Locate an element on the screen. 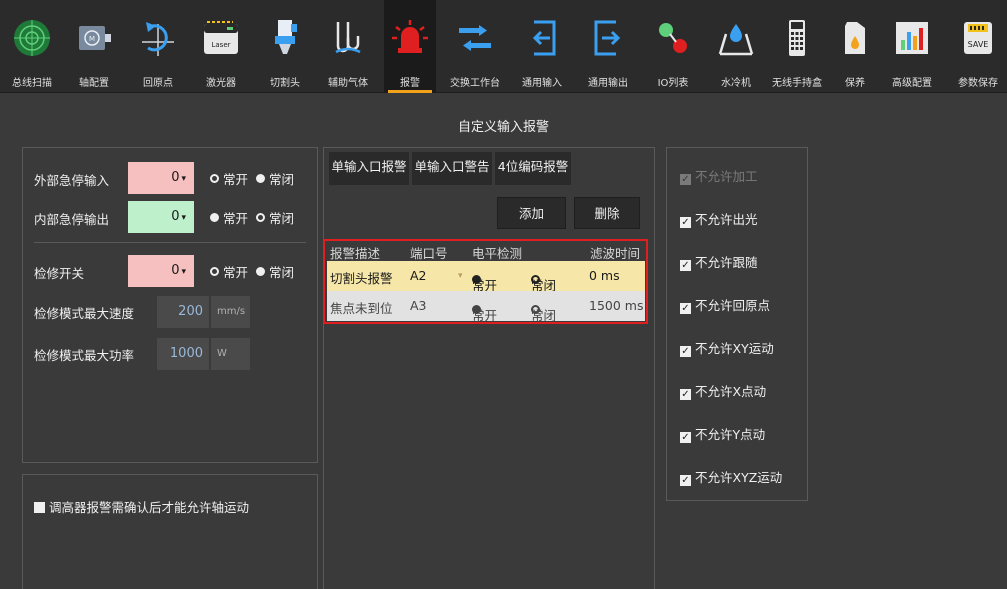 The image size is (1007, 589). motor-icon: M is located at coordinates (95, 38).